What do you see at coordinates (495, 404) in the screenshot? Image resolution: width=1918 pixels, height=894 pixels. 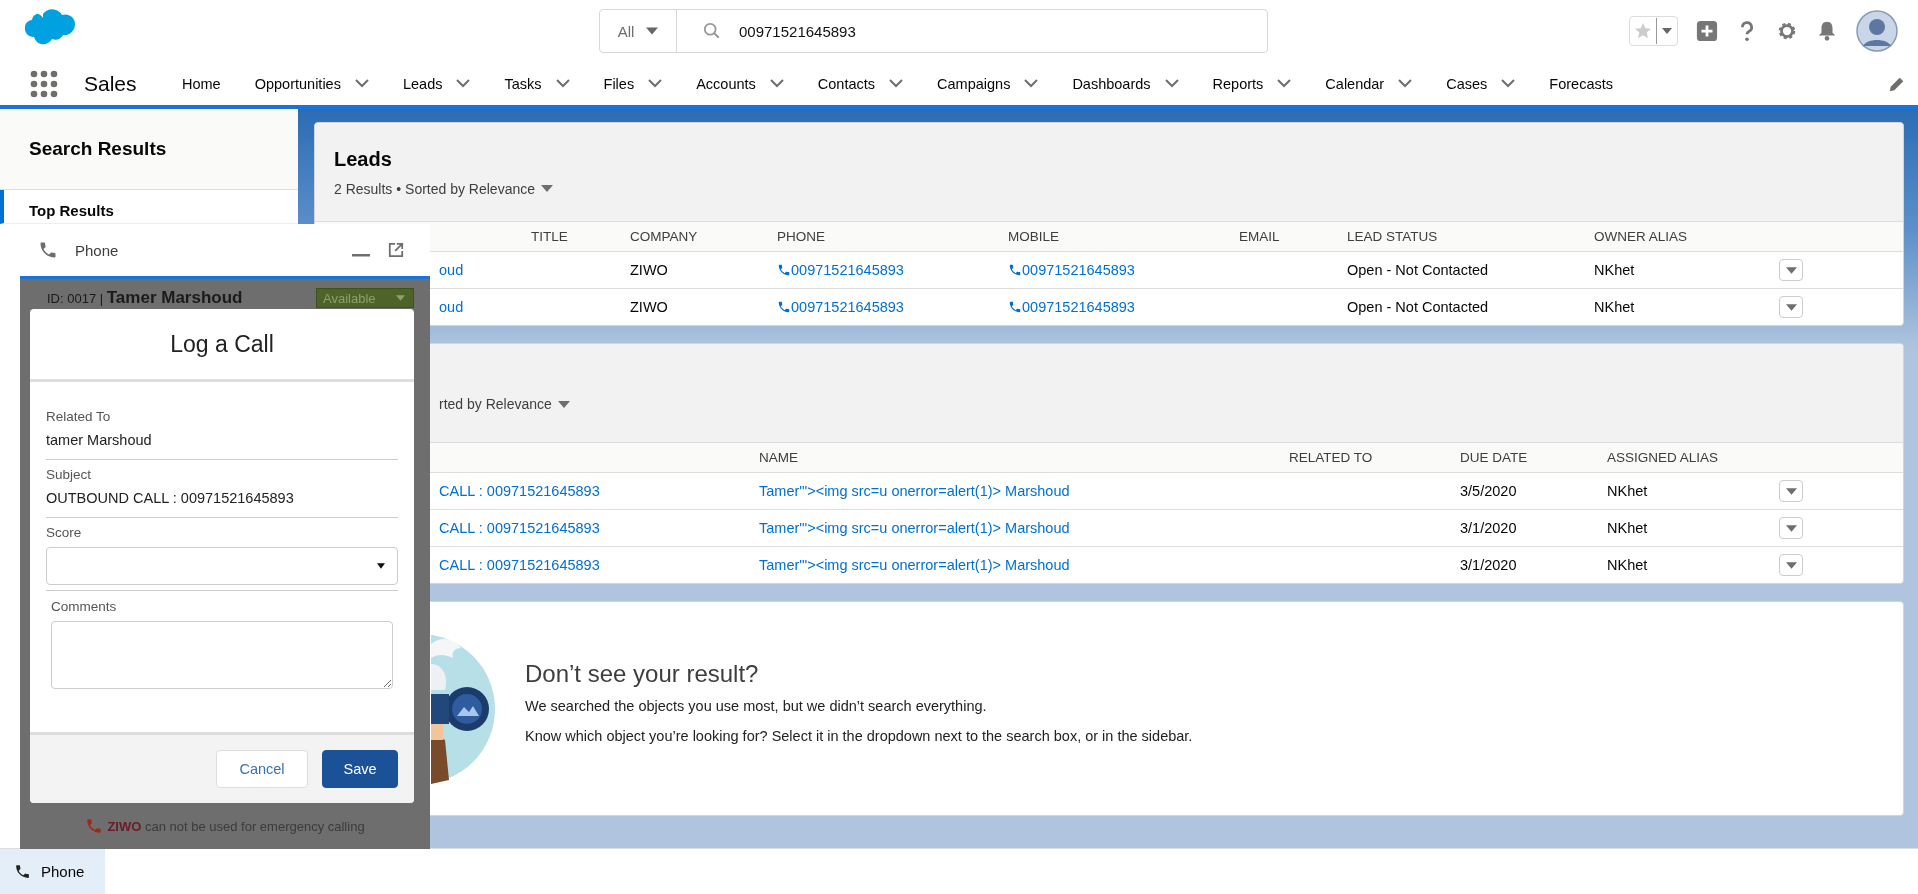 I see `results-summary: rted by Relevance` at bounding box center [495, 404].